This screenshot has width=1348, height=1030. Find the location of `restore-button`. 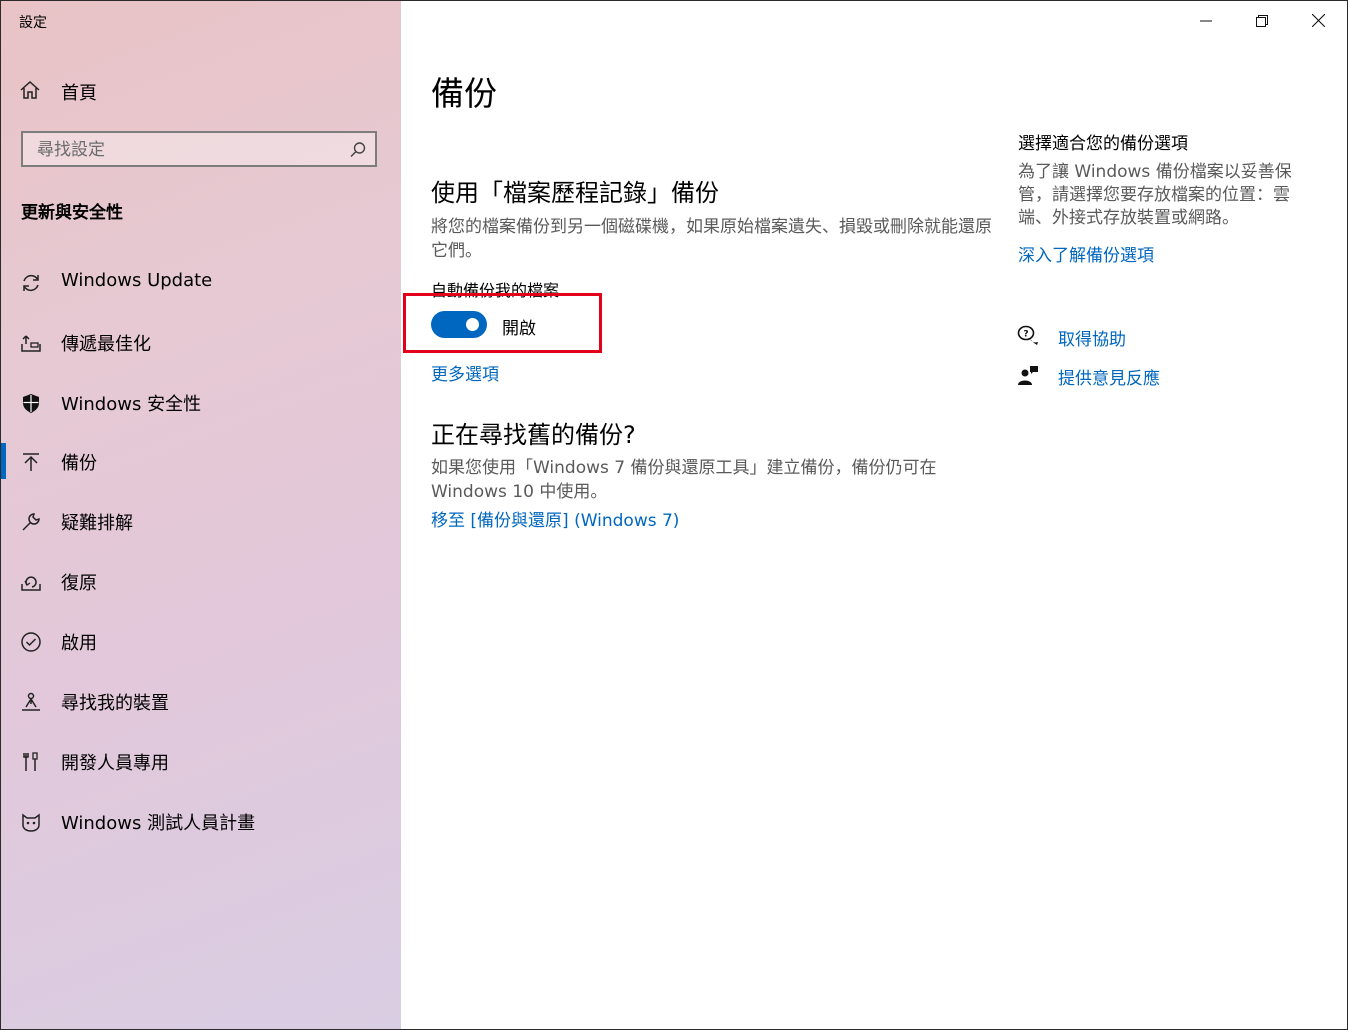

restore-button is located at coordinates (1262, 21).